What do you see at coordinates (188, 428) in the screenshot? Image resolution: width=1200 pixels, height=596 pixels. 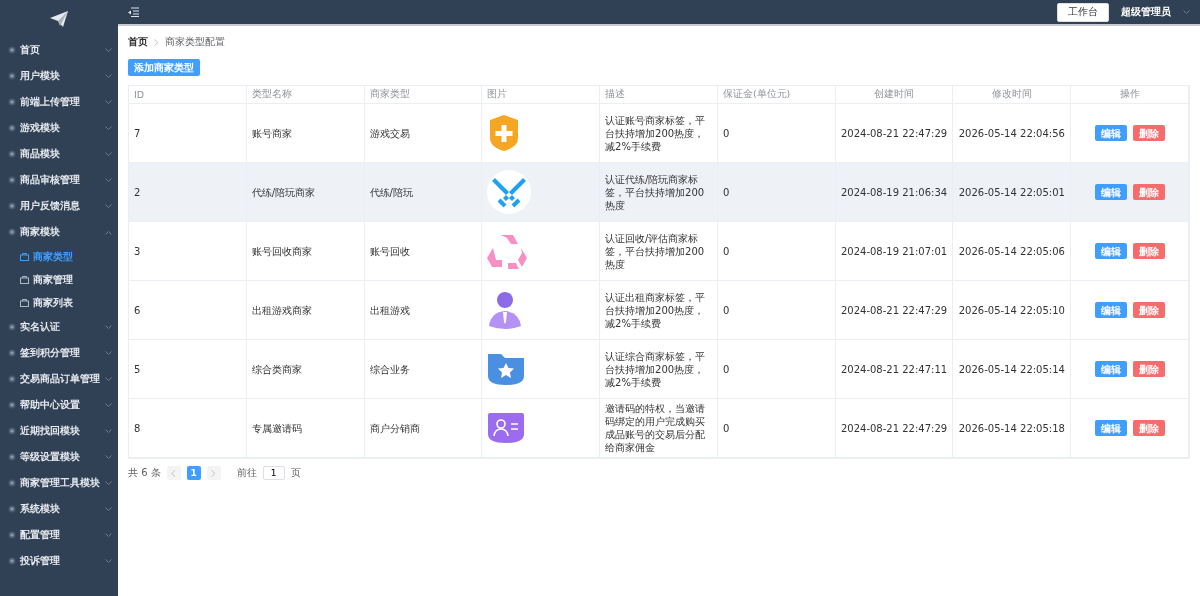 I see `table-cell: 8` at bounding box center [188, 428].